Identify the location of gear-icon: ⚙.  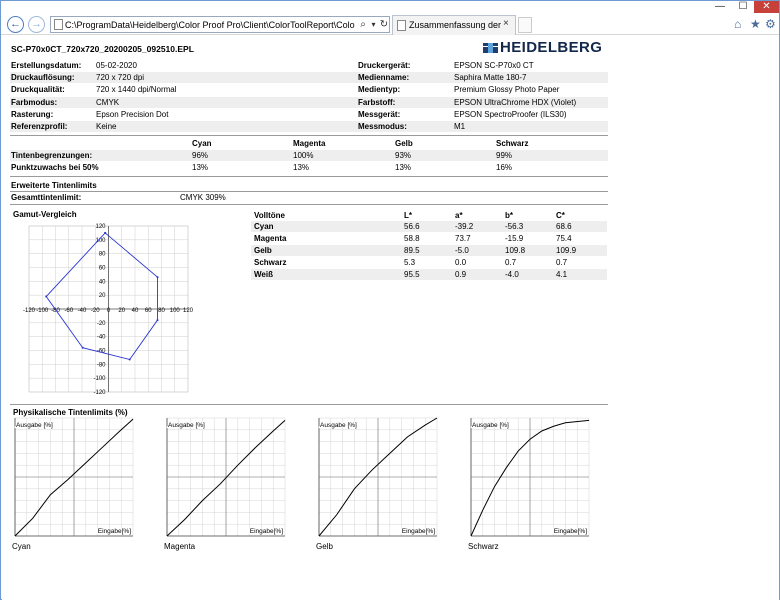
(770, 24).